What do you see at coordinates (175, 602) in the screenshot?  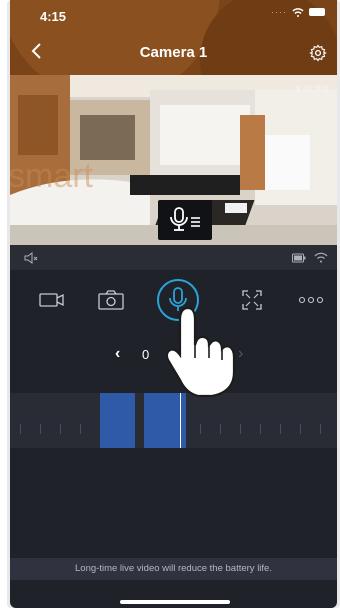 I see `home-indicator` at bounding box center [175, 602].